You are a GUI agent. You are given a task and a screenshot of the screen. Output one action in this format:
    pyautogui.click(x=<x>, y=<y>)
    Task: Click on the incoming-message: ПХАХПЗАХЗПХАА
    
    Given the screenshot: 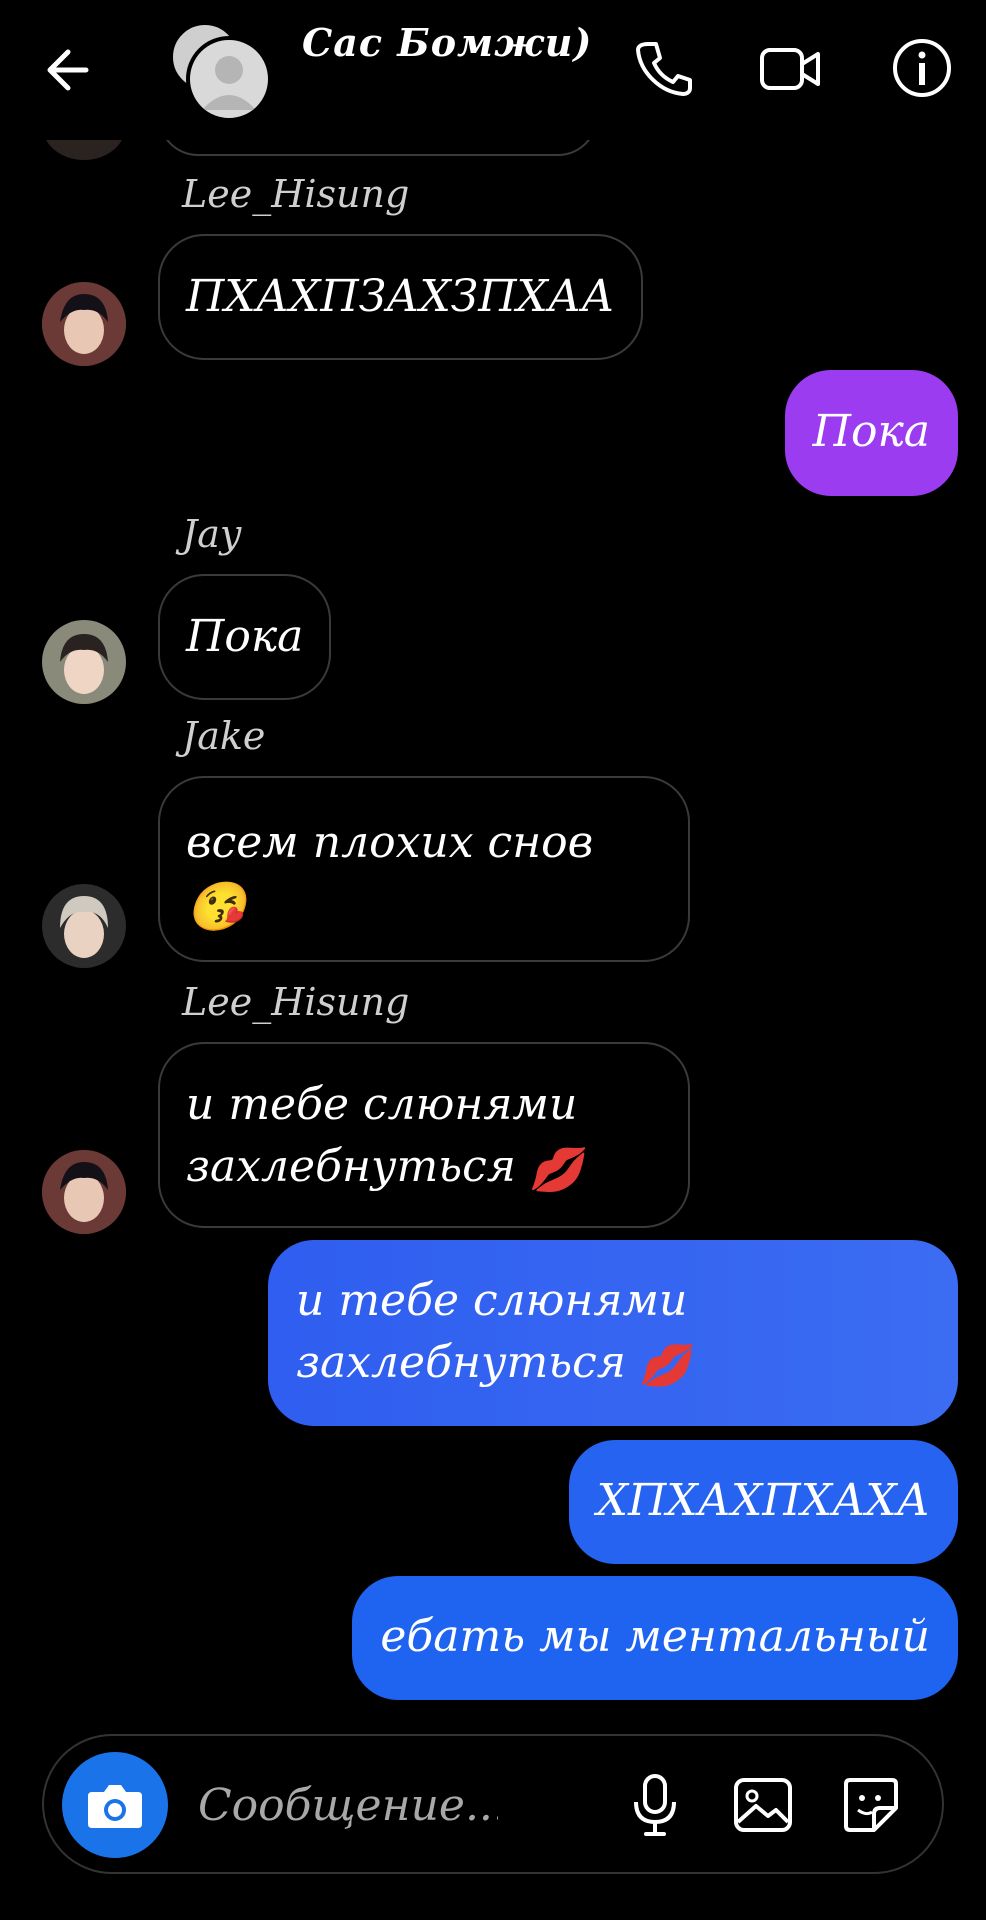 What is the action you would take?
    pyautogui.click(x=400, y=297)
    